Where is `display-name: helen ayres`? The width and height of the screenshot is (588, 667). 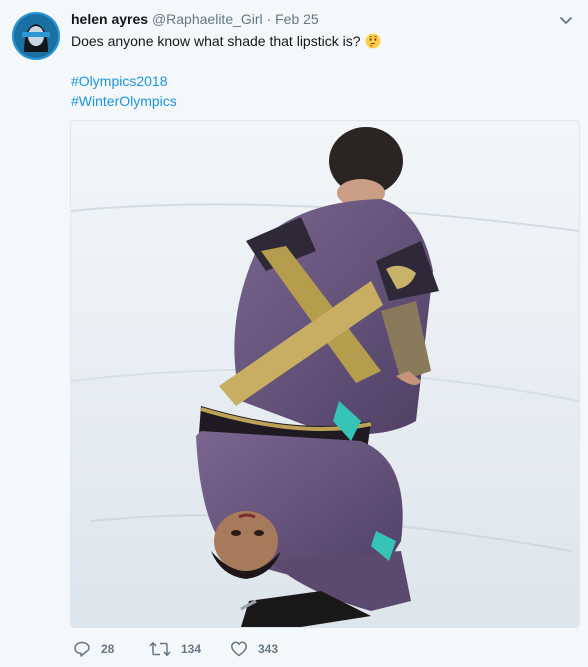
display-name: helen ayres is located at coordinates (109, 19).